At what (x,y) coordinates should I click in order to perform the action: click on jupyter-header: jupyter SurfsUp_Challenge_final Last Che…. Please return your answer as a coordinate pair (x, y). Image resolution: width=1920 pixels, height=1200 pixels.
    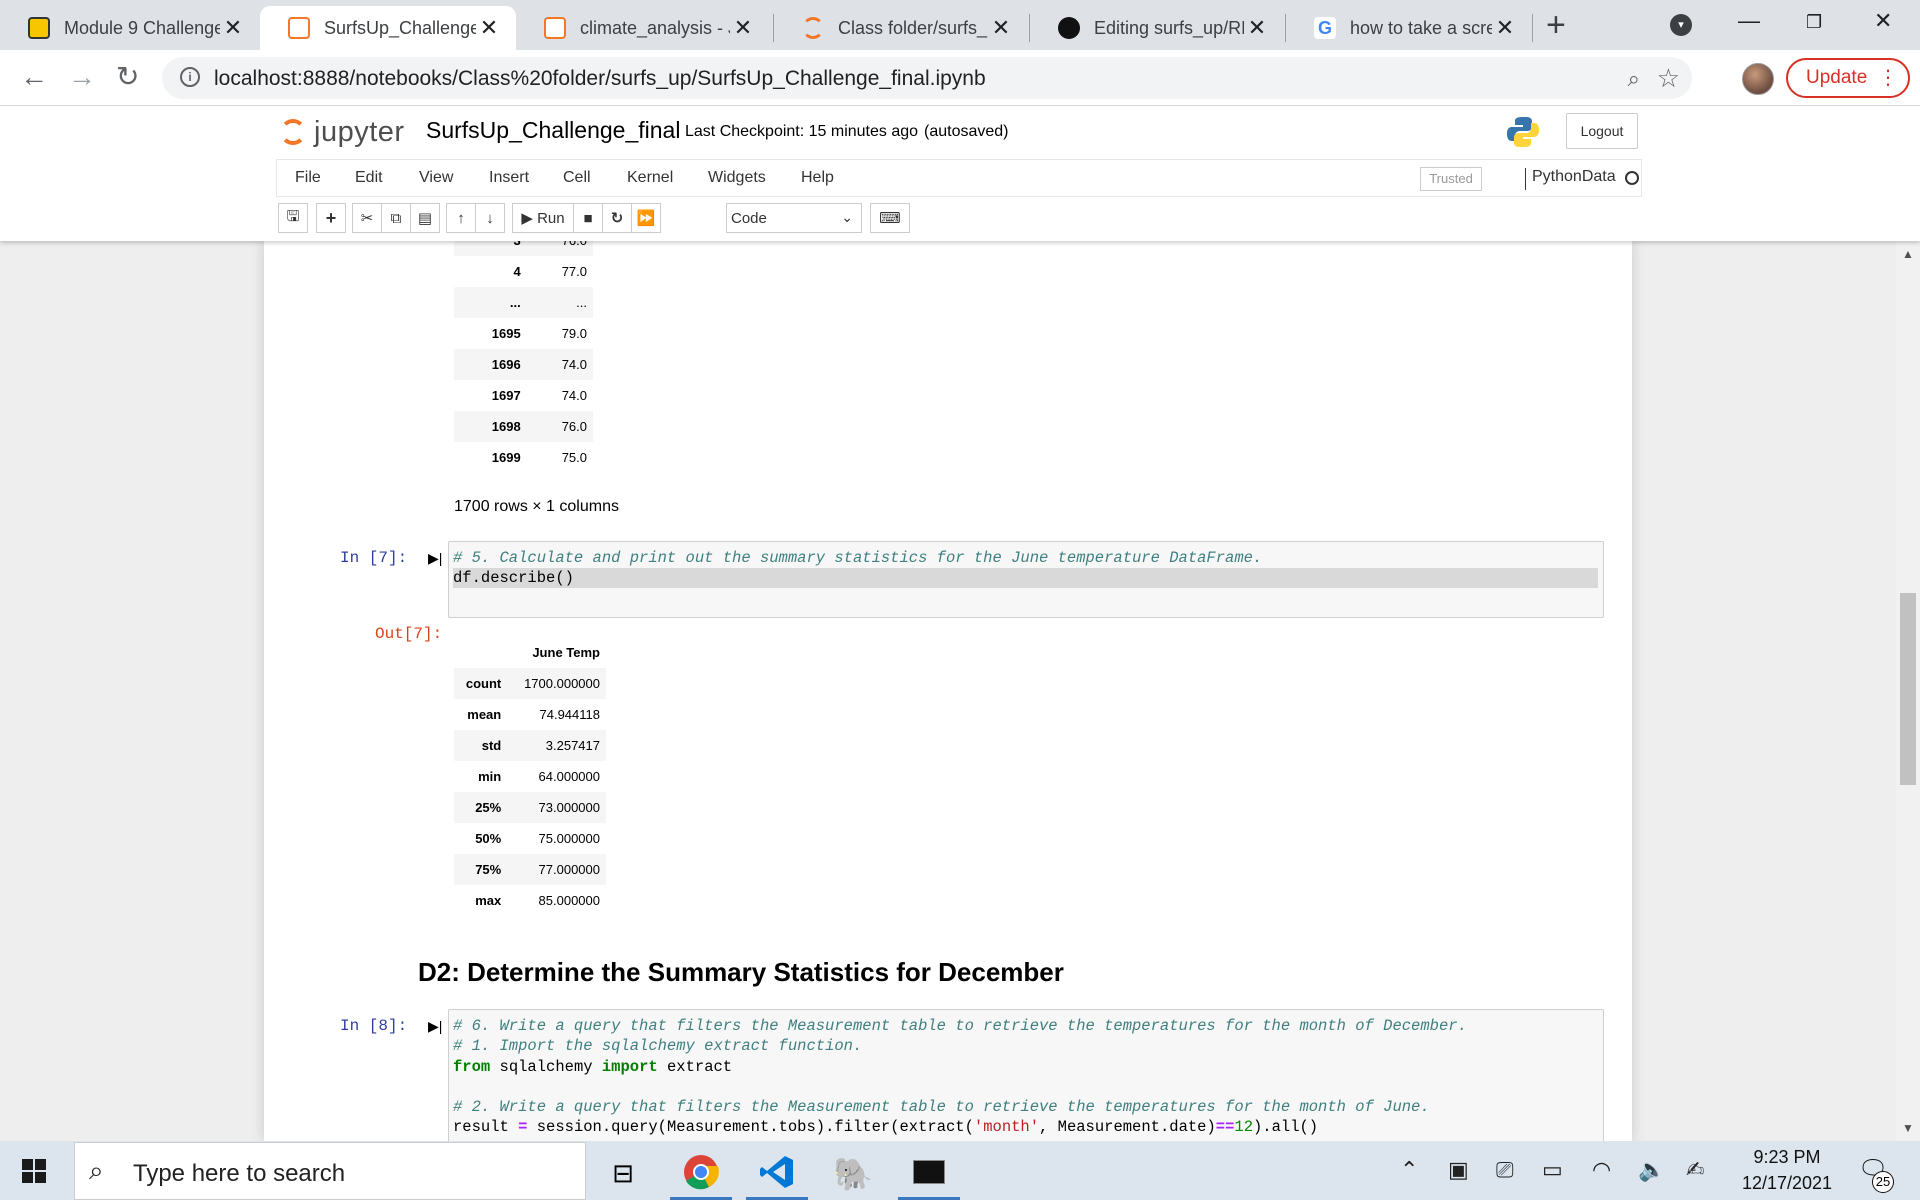
    Looking at the image, I should click on (960, 174).